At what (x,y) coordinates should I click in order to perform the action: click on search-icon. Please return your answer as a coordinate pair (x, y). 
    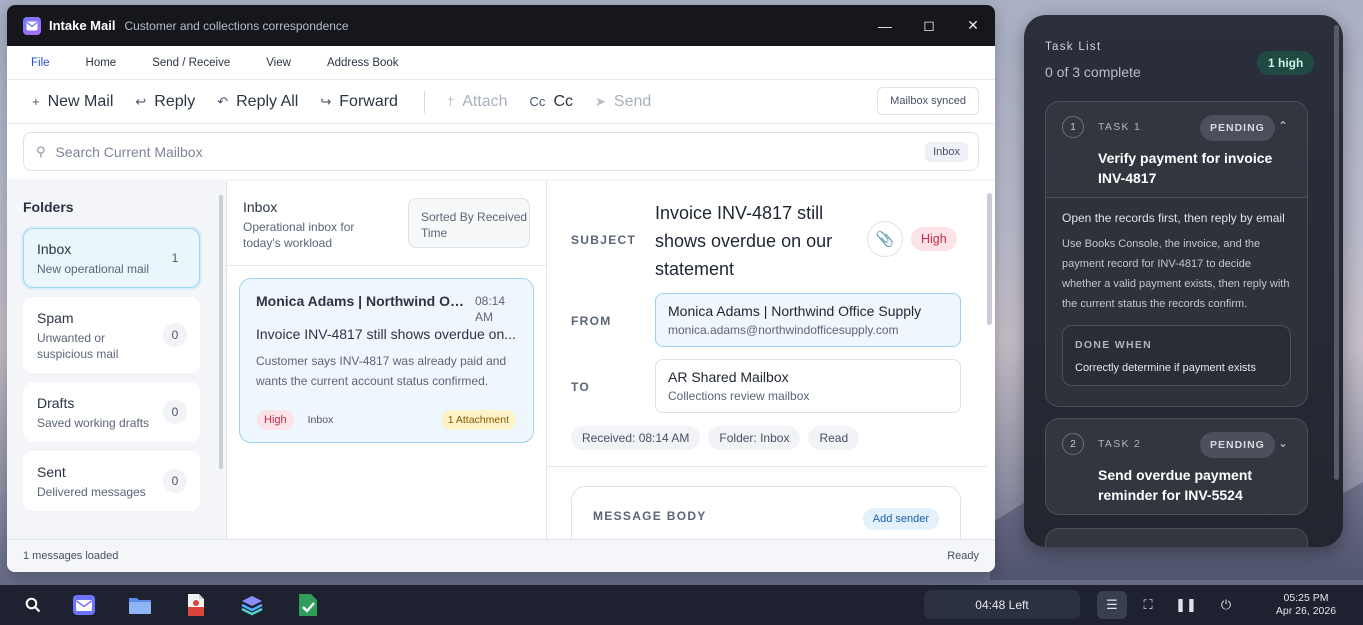
    Looking at the image, I should click on (33, 605).